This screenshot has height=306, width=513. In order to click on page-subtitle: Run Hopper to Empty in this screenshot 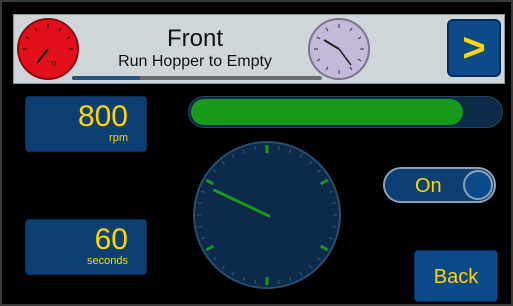, I will do `click(195, 61)`.